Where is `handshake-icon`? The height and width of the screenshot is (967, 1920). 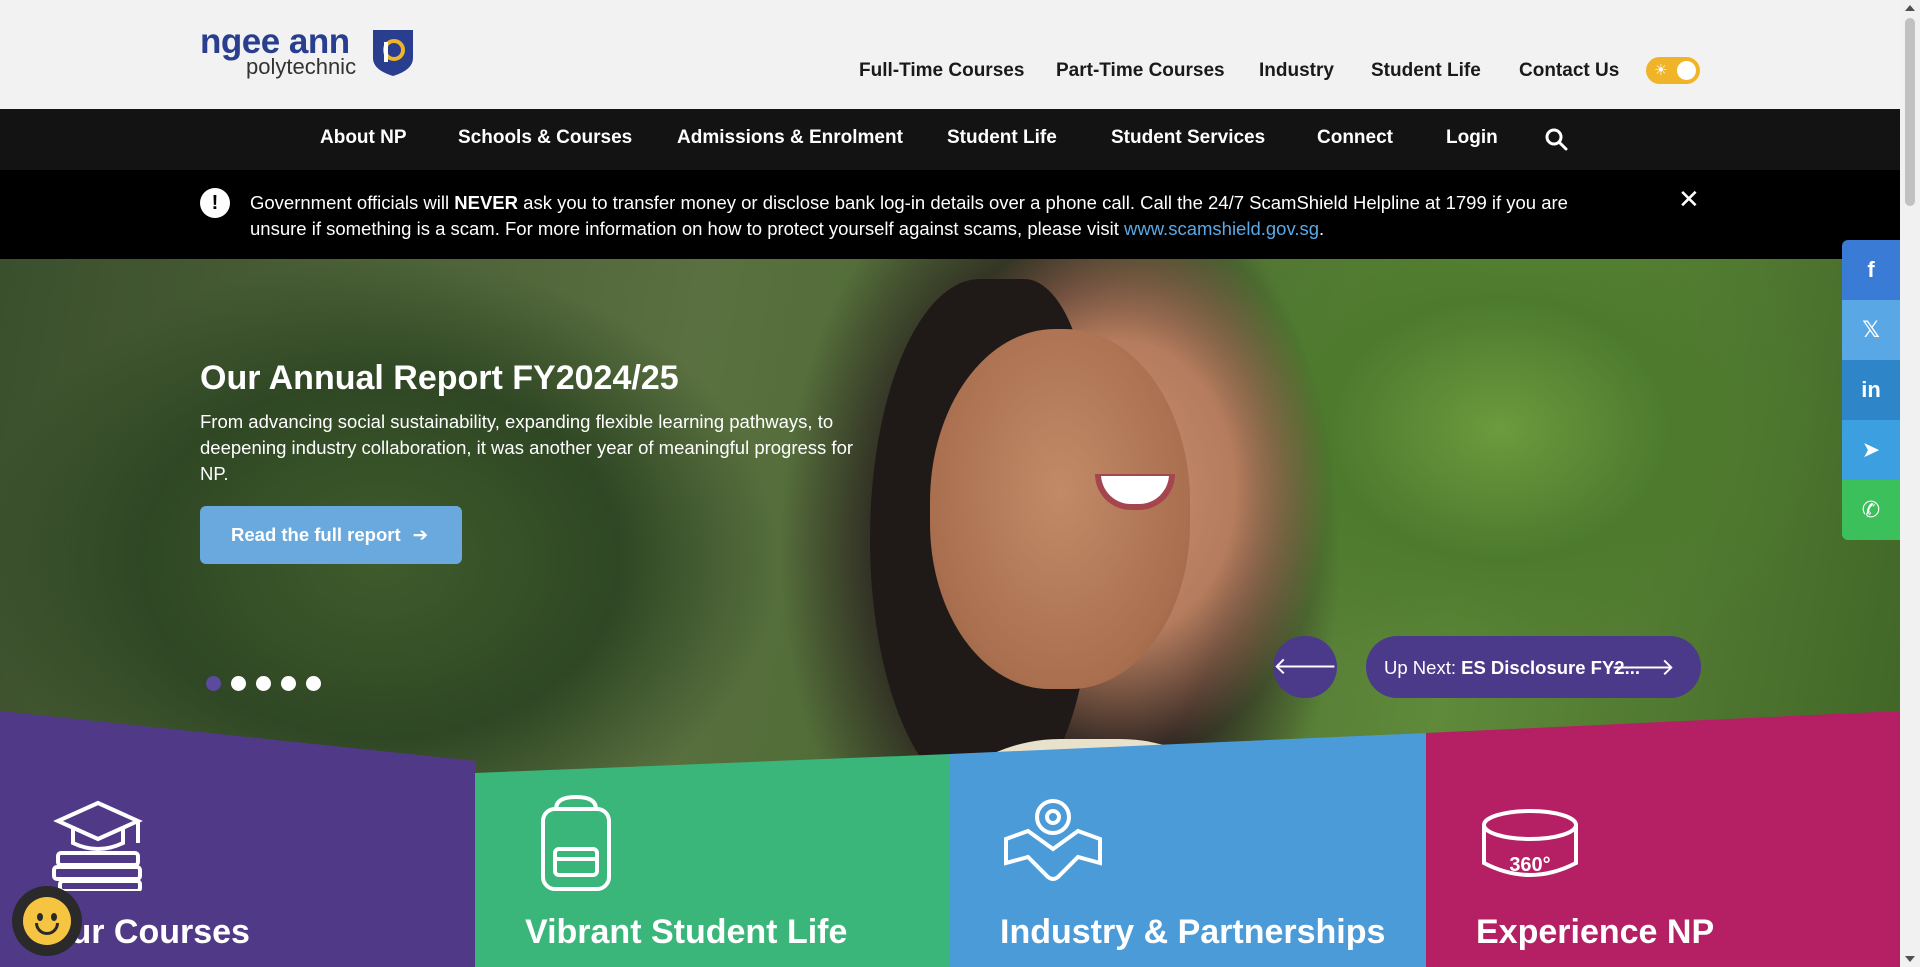
handshake-icon is located at coordinates (1053, 840).